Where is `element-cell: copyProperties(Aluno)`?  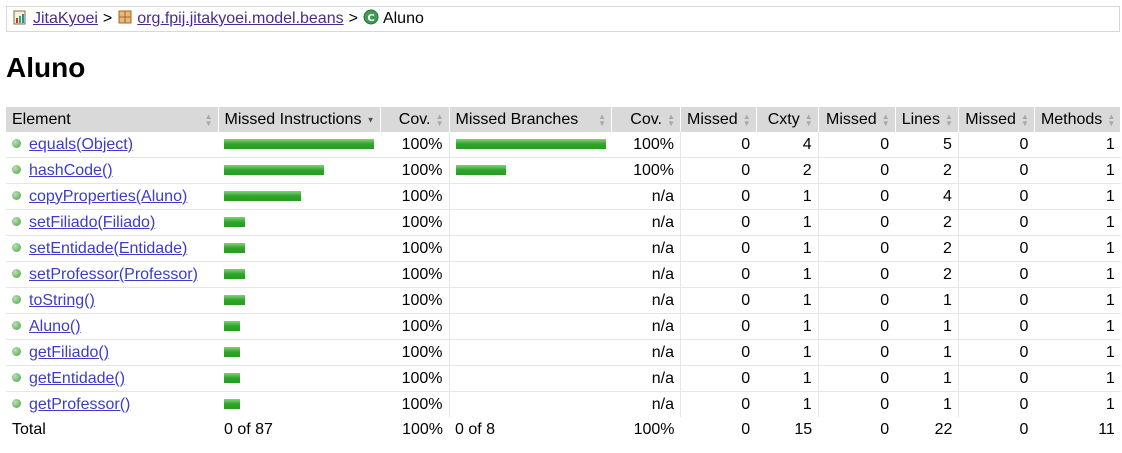
element-cell: copyProperties(Aluno) is located at coordinates (112, 196).